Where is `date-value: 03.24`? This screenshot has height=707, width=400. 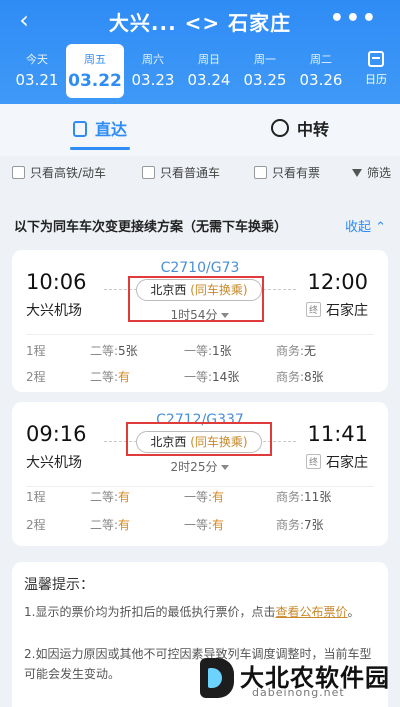 date-value: 03.24 is located at coordinates (209, 80).